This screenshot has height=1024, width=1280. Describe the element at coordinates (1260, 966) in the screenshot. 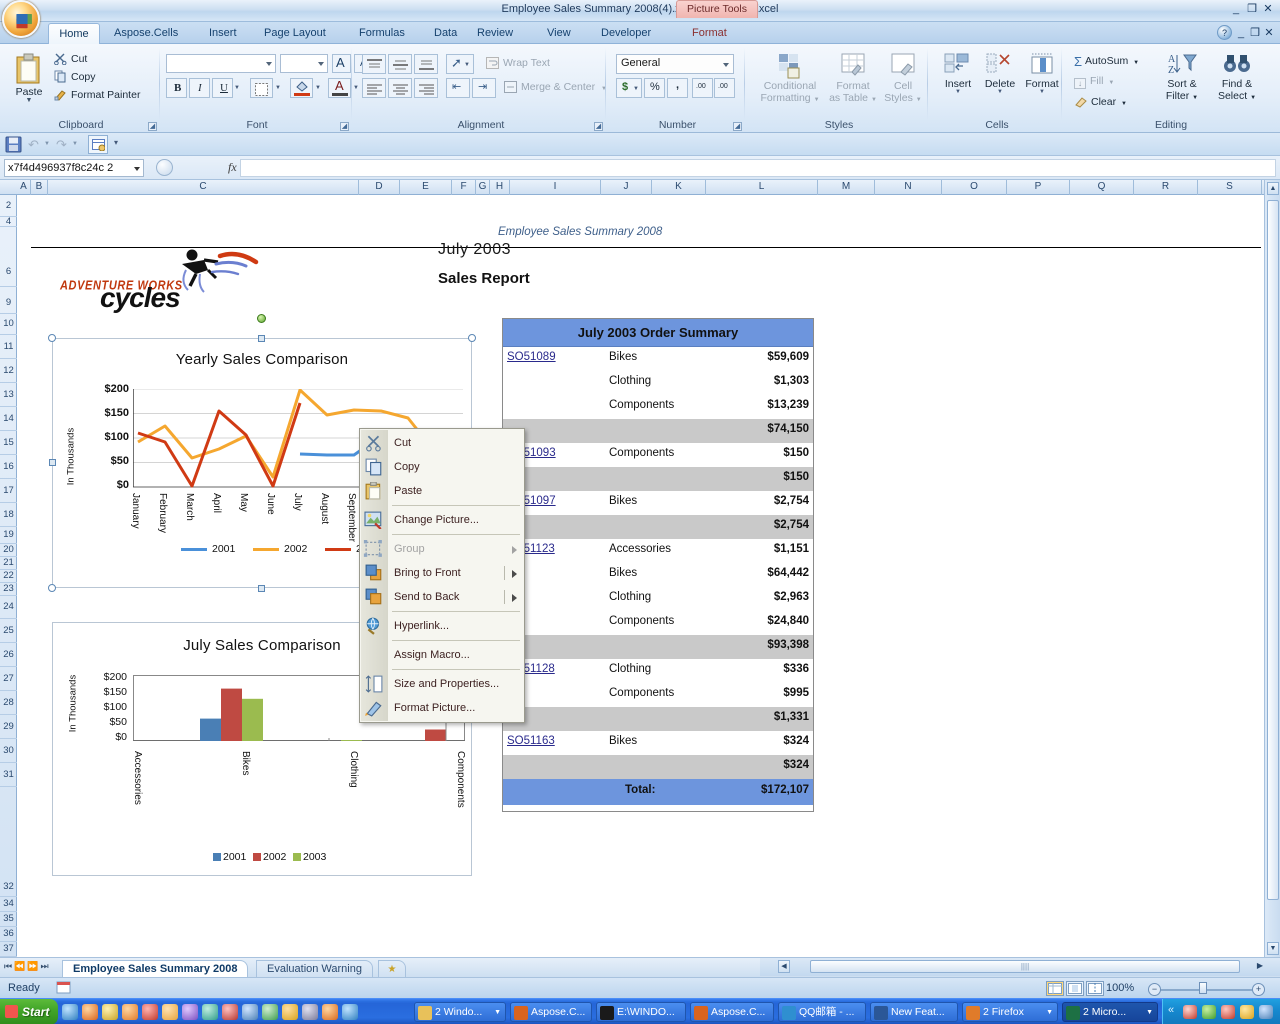

I see `scroll-right-button: ▶` at that location.